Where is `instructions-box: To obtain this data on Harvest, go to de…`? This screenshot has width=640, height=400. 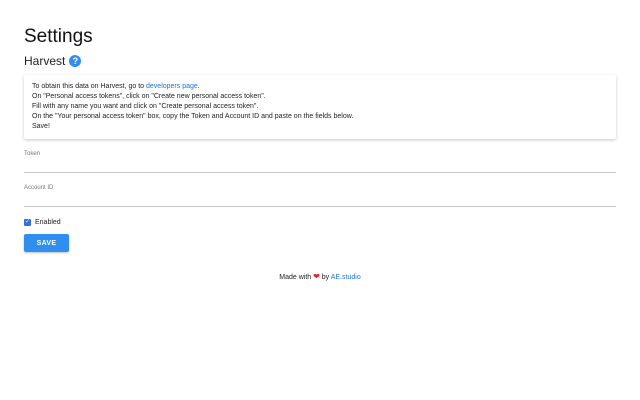
instructions-box: To obtain this data on Harvest, go to de… is located at coordinates (320, 107).